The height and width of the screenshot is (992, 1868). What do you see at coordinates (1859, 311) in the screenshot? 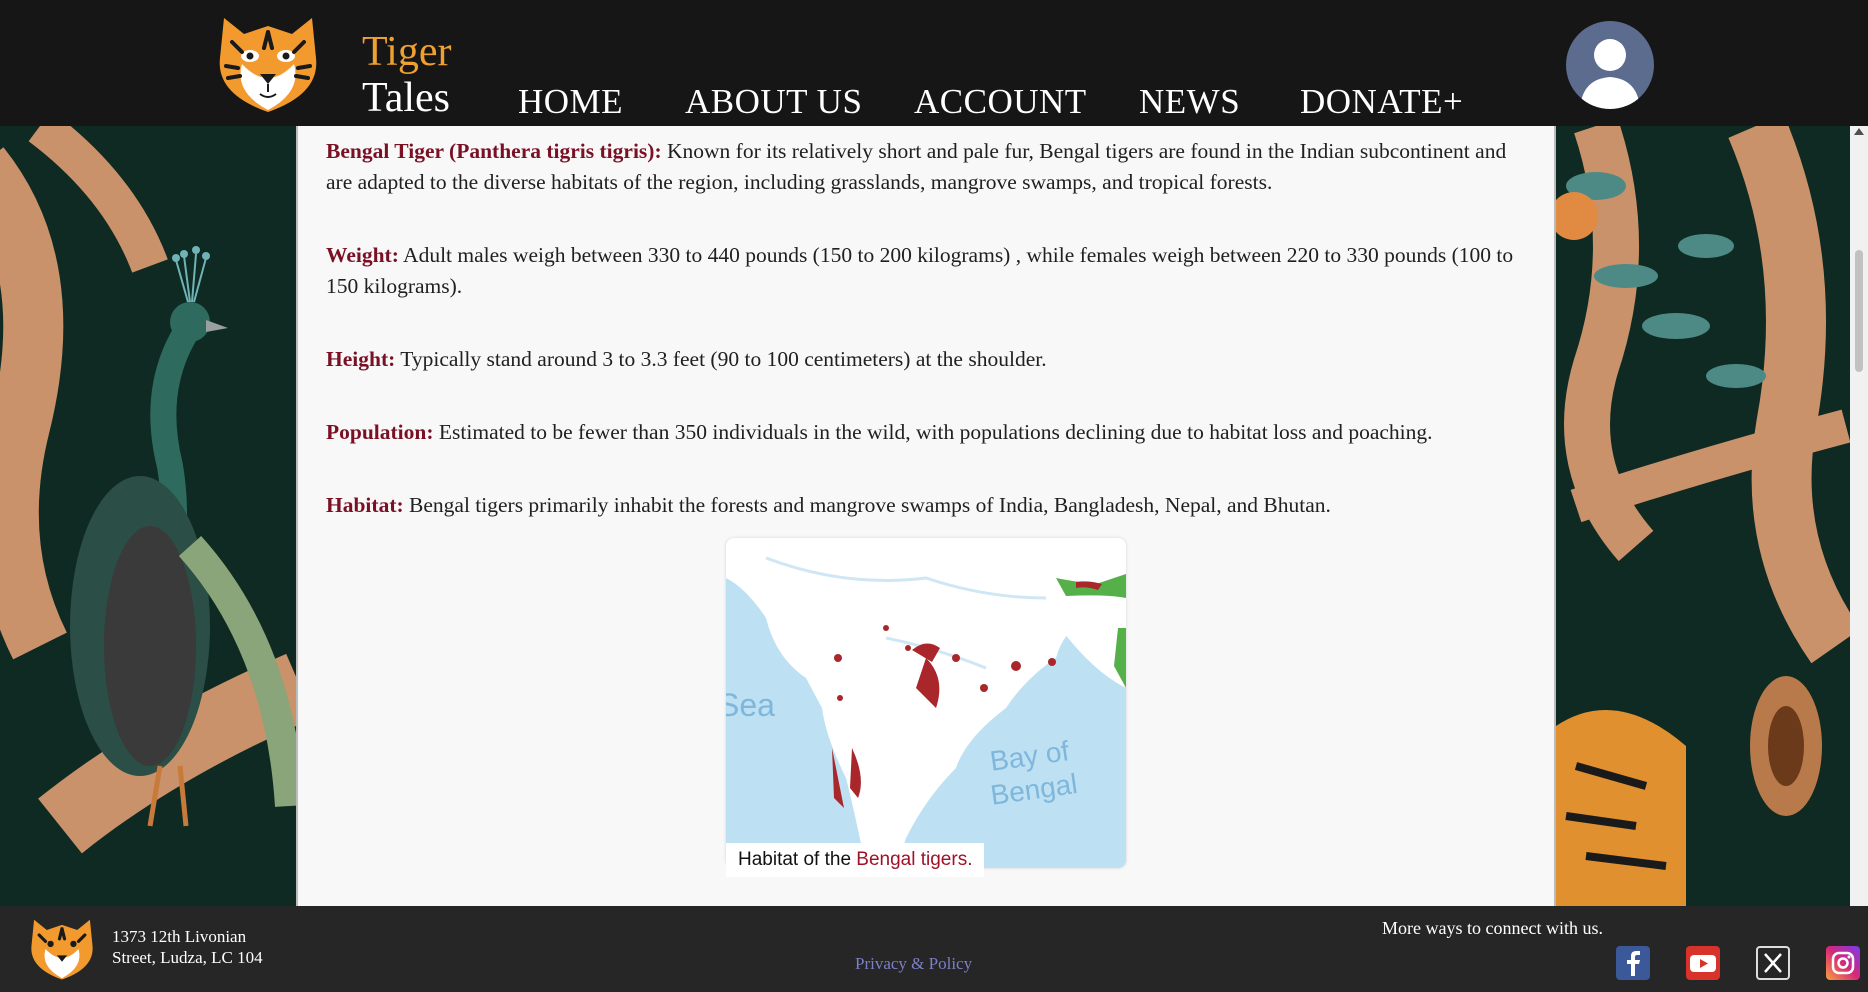
I see `scrollbar-thumb` at bounding box center [1859, 311].